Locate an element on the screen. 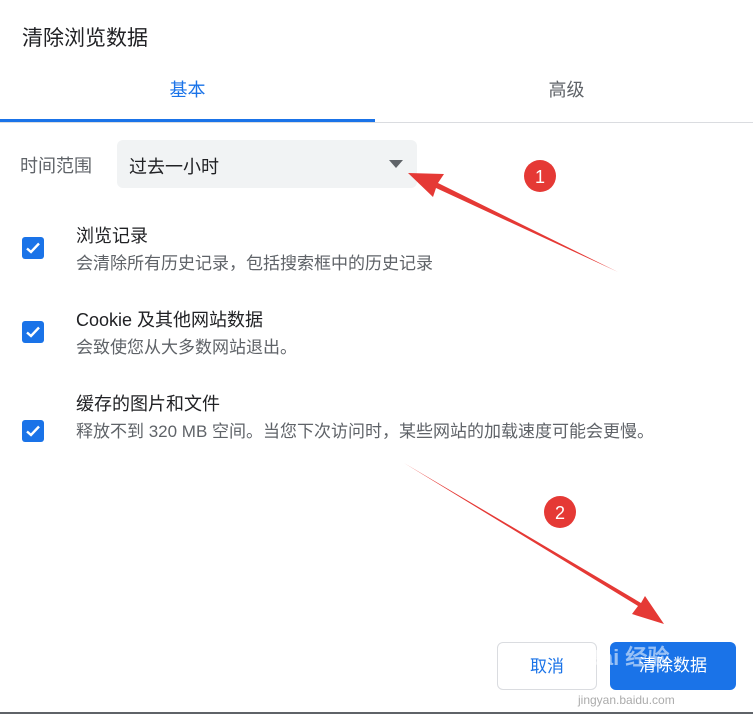  tab-advanced-label: 高级 is located at coordinates (566, 90).